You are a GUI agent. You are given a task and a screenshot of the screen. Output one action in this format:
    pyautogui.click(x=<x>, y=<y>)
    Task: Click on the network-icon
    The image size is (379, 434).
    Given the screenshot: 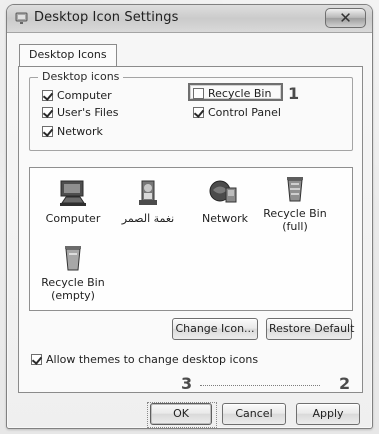 What is the action you would take?
    pyautogui.click(x=223, y=191)
    